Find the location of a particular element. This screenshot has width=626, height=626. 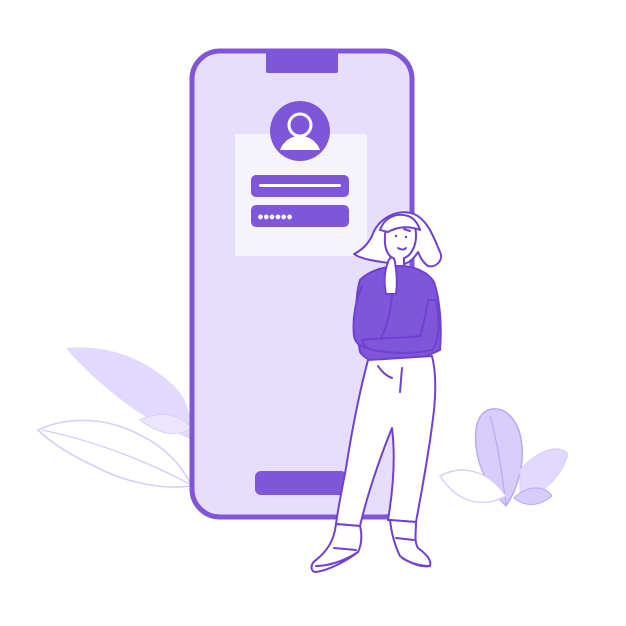

username-field is located at coordinates (300, 186).